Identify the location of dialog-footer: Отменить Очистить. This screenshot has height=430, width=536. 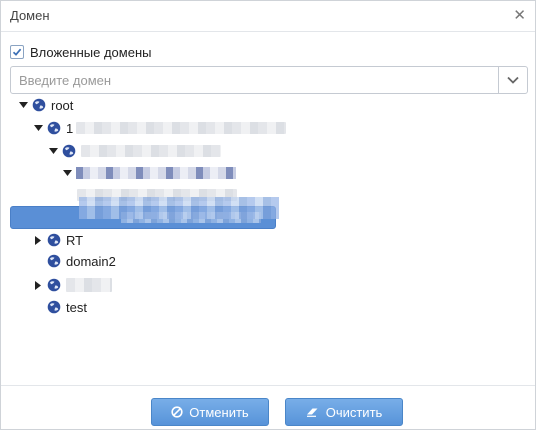
(268, 407).